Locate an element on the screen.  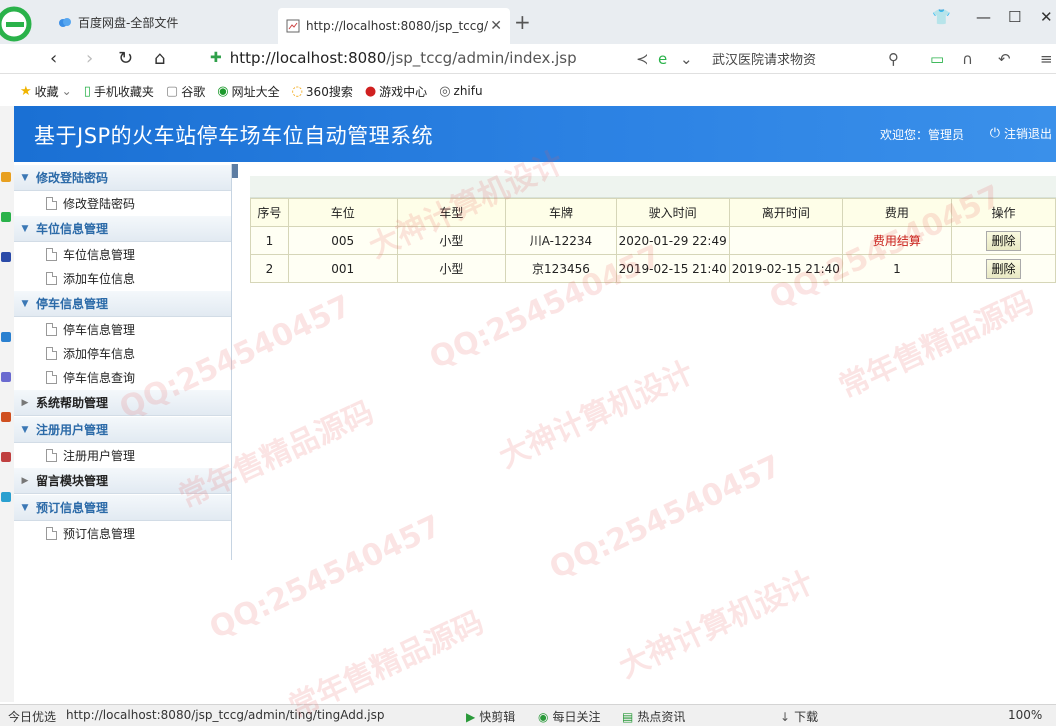
content-toolbar is located at coordinates (653, 187).